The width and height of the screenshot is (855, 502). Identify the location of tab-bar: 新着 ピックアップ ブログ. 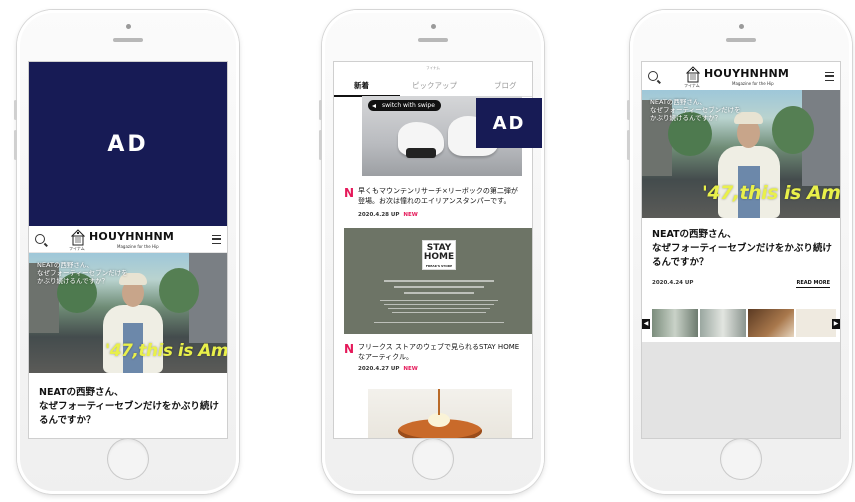
(433, 85).